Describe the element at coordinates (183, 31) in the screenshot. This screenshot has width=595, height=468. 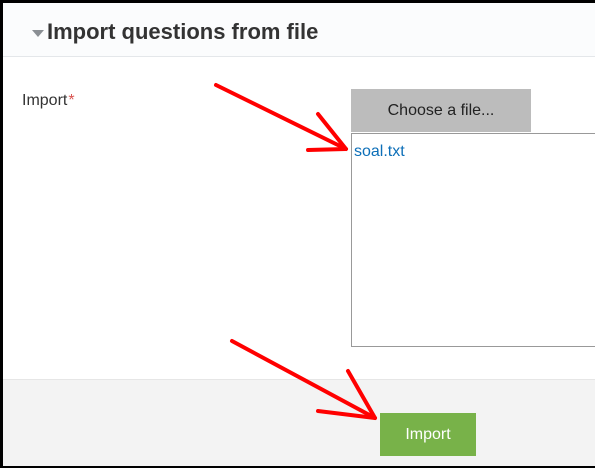
I see `section-title: Import questions from file` at that location.